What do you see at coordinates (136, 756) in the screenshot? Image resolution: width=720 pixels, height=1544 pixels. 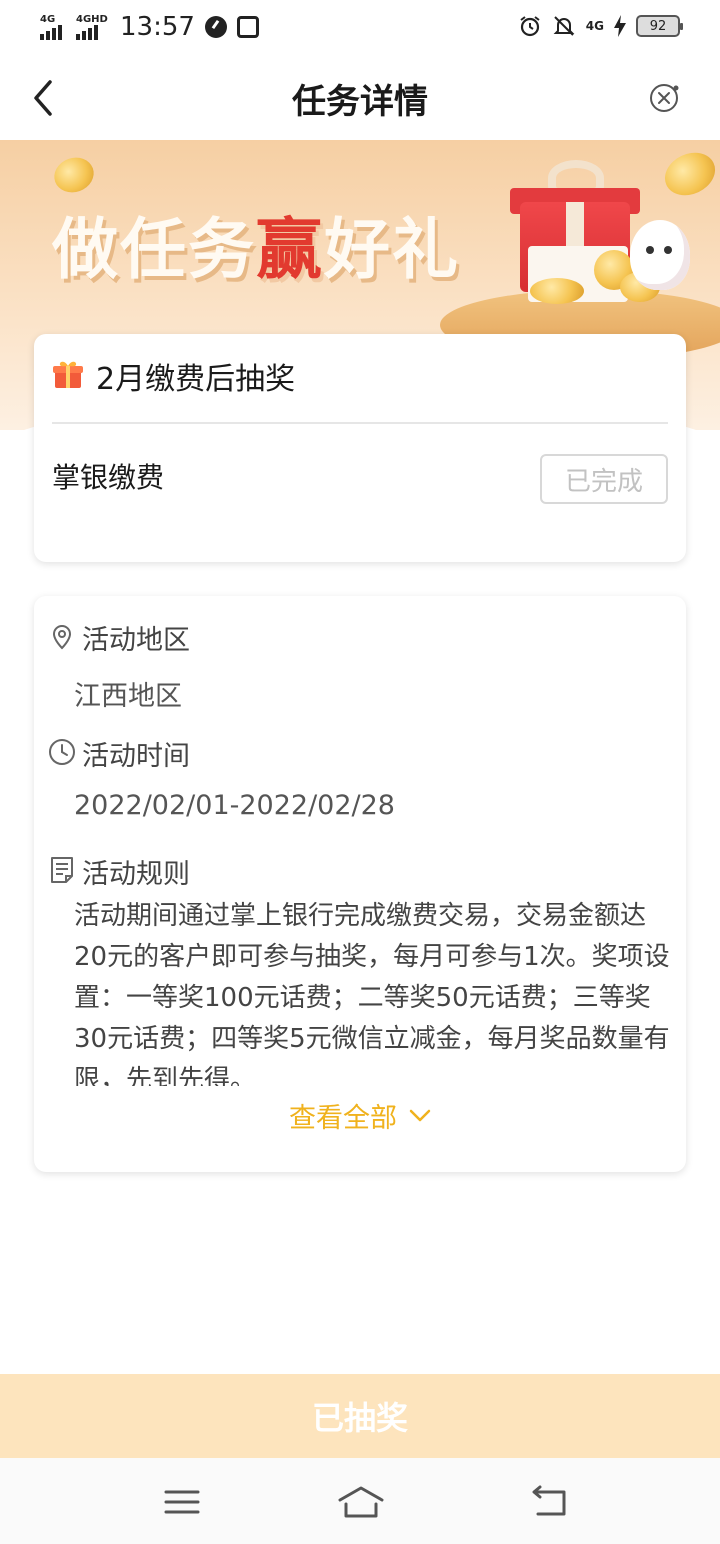 I see `time-label: 活动时间` at bounding box center [136, 756].